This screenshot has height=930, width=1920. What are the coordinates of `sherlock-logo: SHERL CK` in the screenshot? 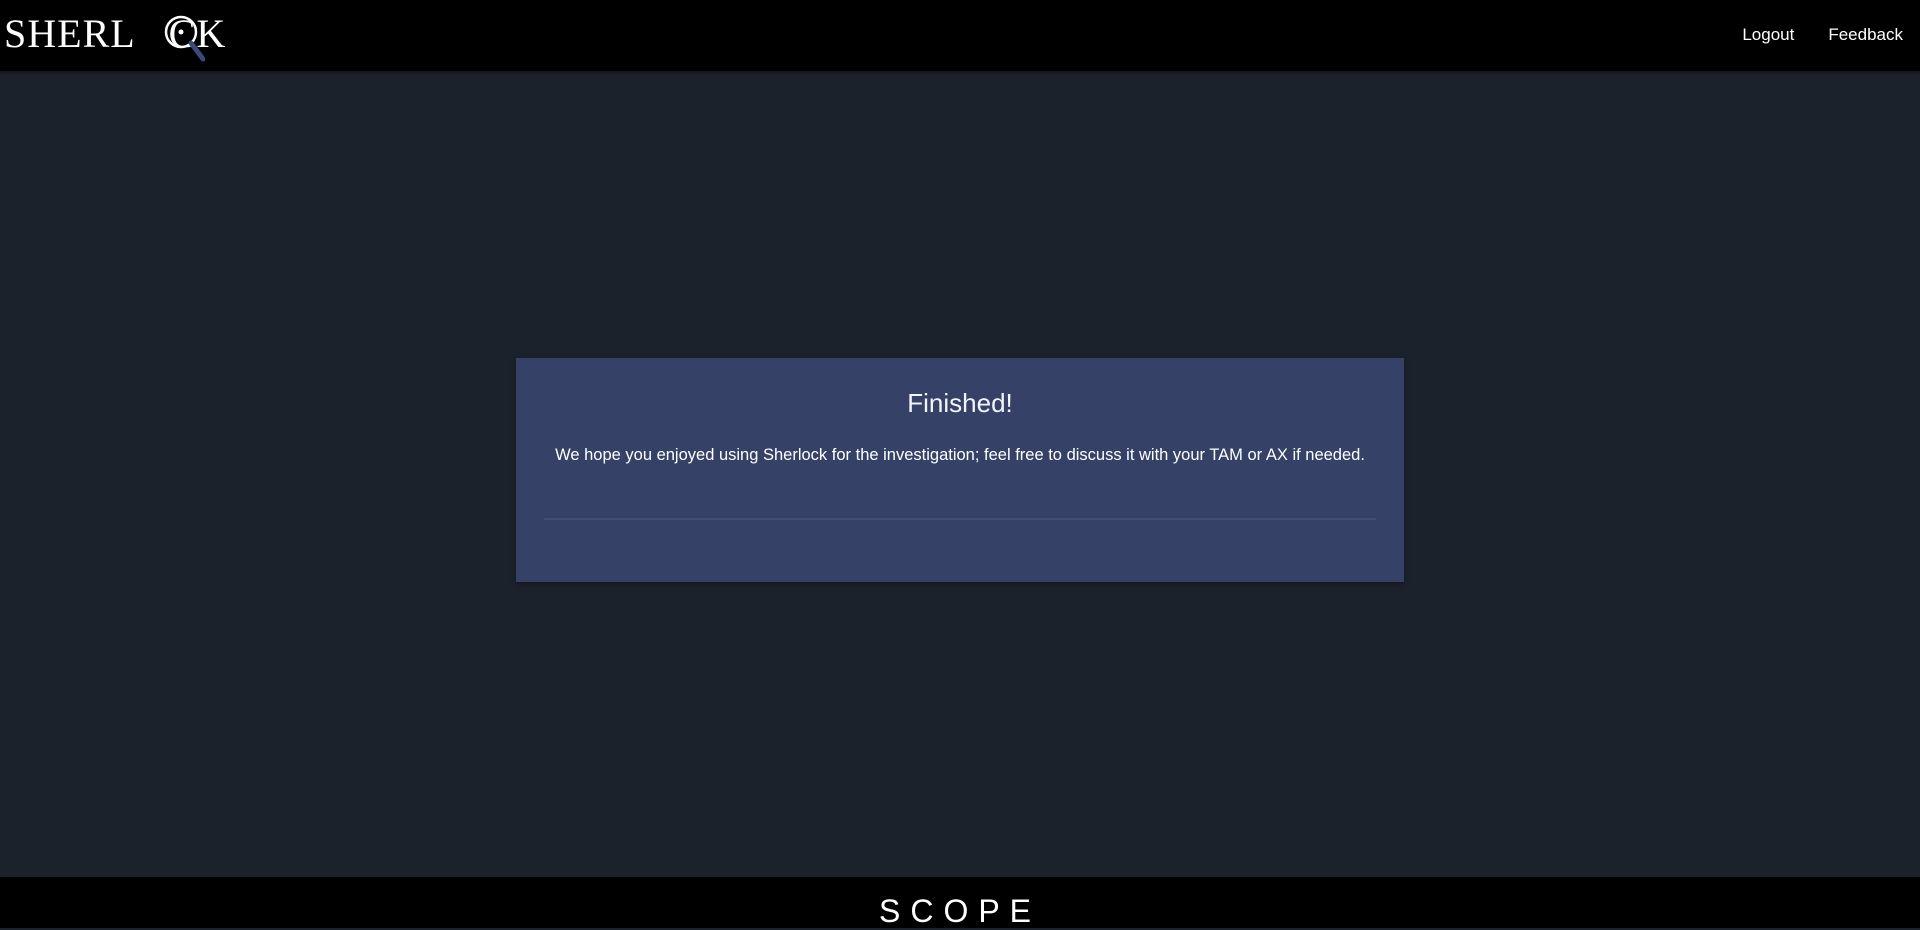 It's located at (139, 35).